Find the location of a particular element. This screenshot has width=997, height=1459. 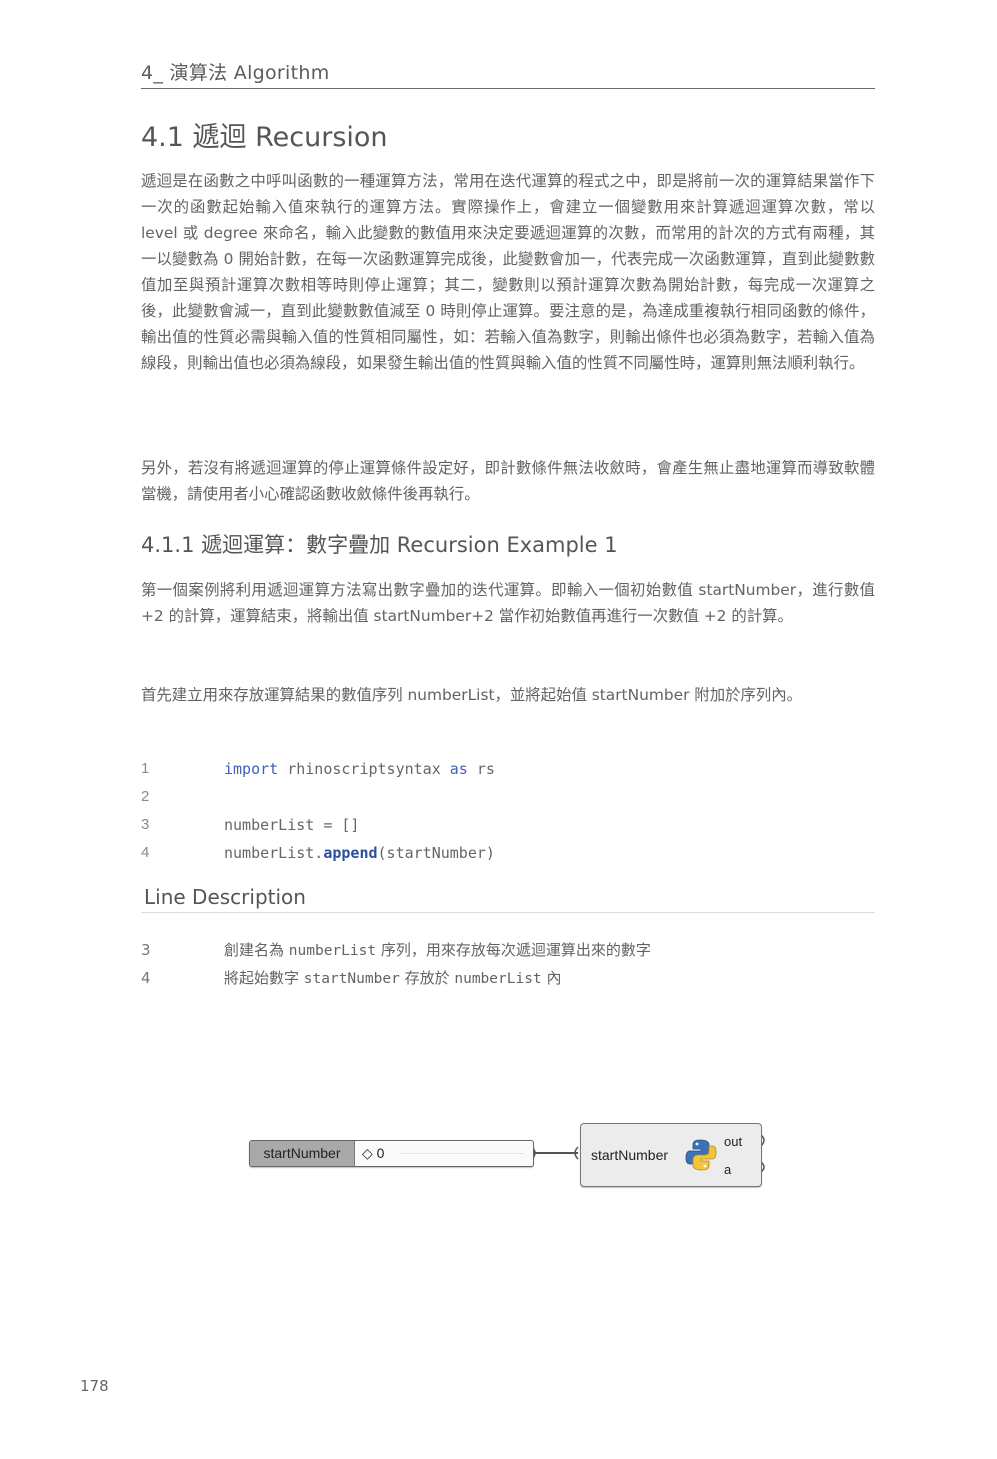

slider-value: ◇ 0 is located at coordinates (373, 1153).